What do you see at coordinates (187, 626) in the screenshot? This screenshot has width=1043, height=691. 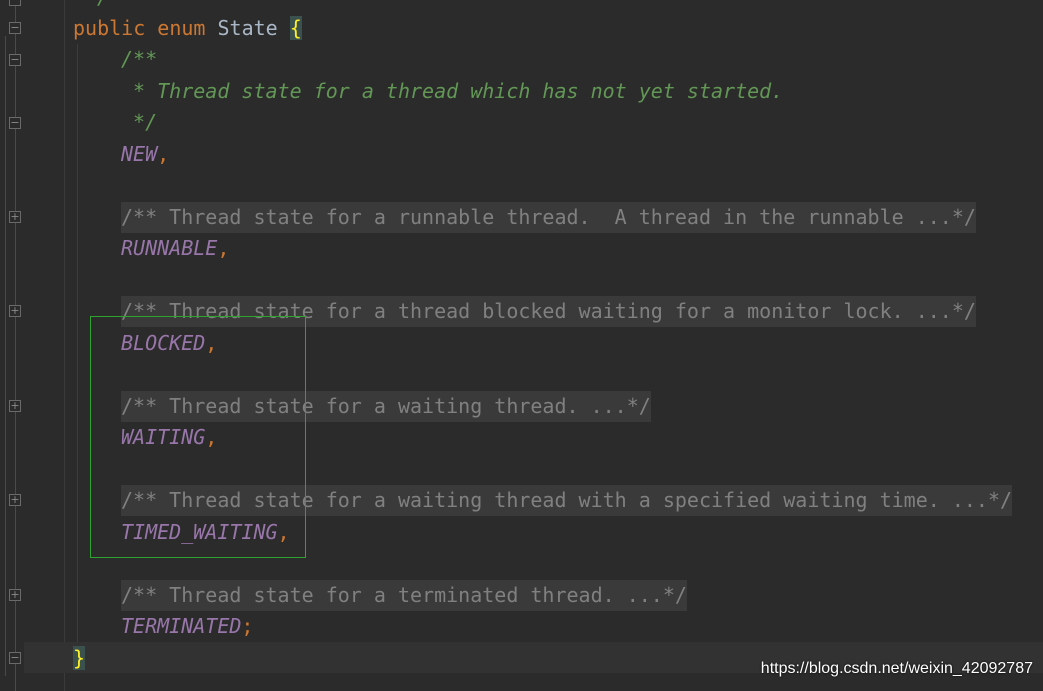 I see `enum-constant: TERMINATED;` at bounding box center [187, 626].